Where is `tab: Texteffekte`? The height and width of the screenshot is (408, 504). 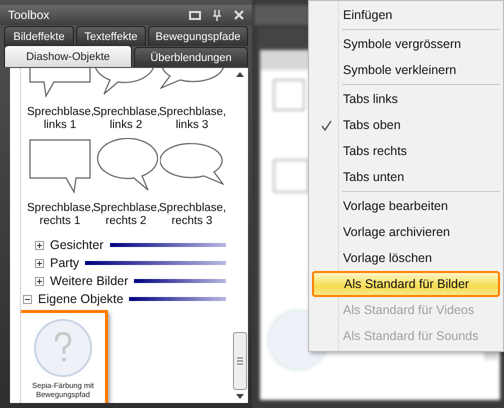 tab: Texteffekte is located at coordinates (111, 36).